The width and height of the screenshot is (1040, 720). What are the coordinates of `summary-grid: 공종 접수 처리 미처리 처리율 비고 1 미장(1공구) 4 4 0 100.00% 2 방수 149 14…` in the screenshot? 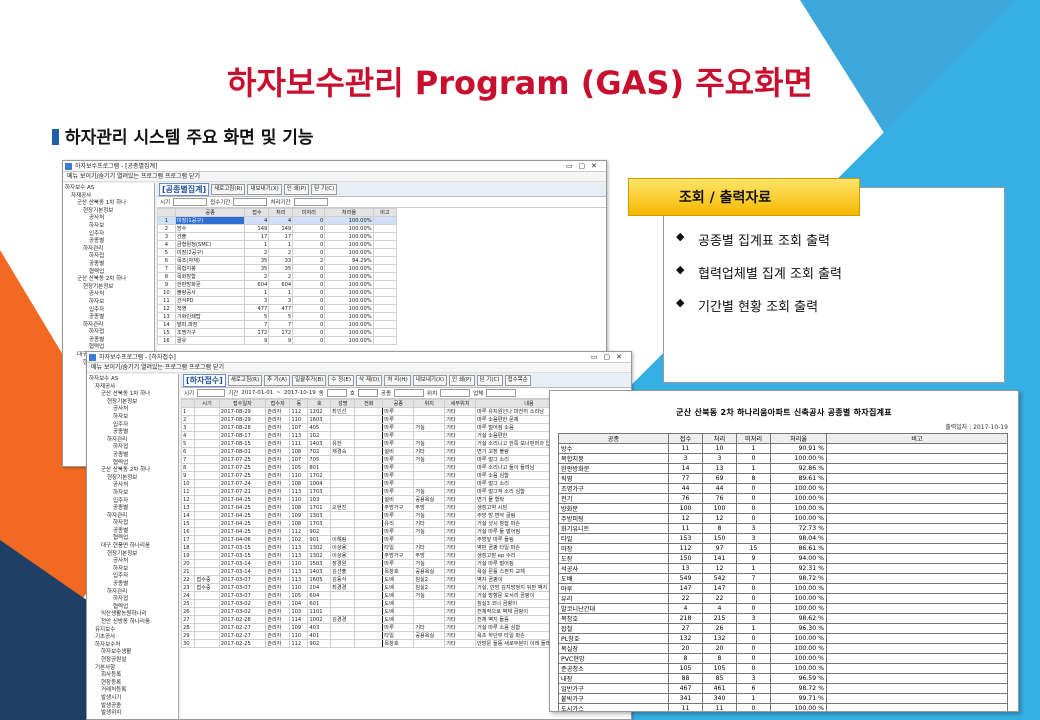 It's located at (277, 276).